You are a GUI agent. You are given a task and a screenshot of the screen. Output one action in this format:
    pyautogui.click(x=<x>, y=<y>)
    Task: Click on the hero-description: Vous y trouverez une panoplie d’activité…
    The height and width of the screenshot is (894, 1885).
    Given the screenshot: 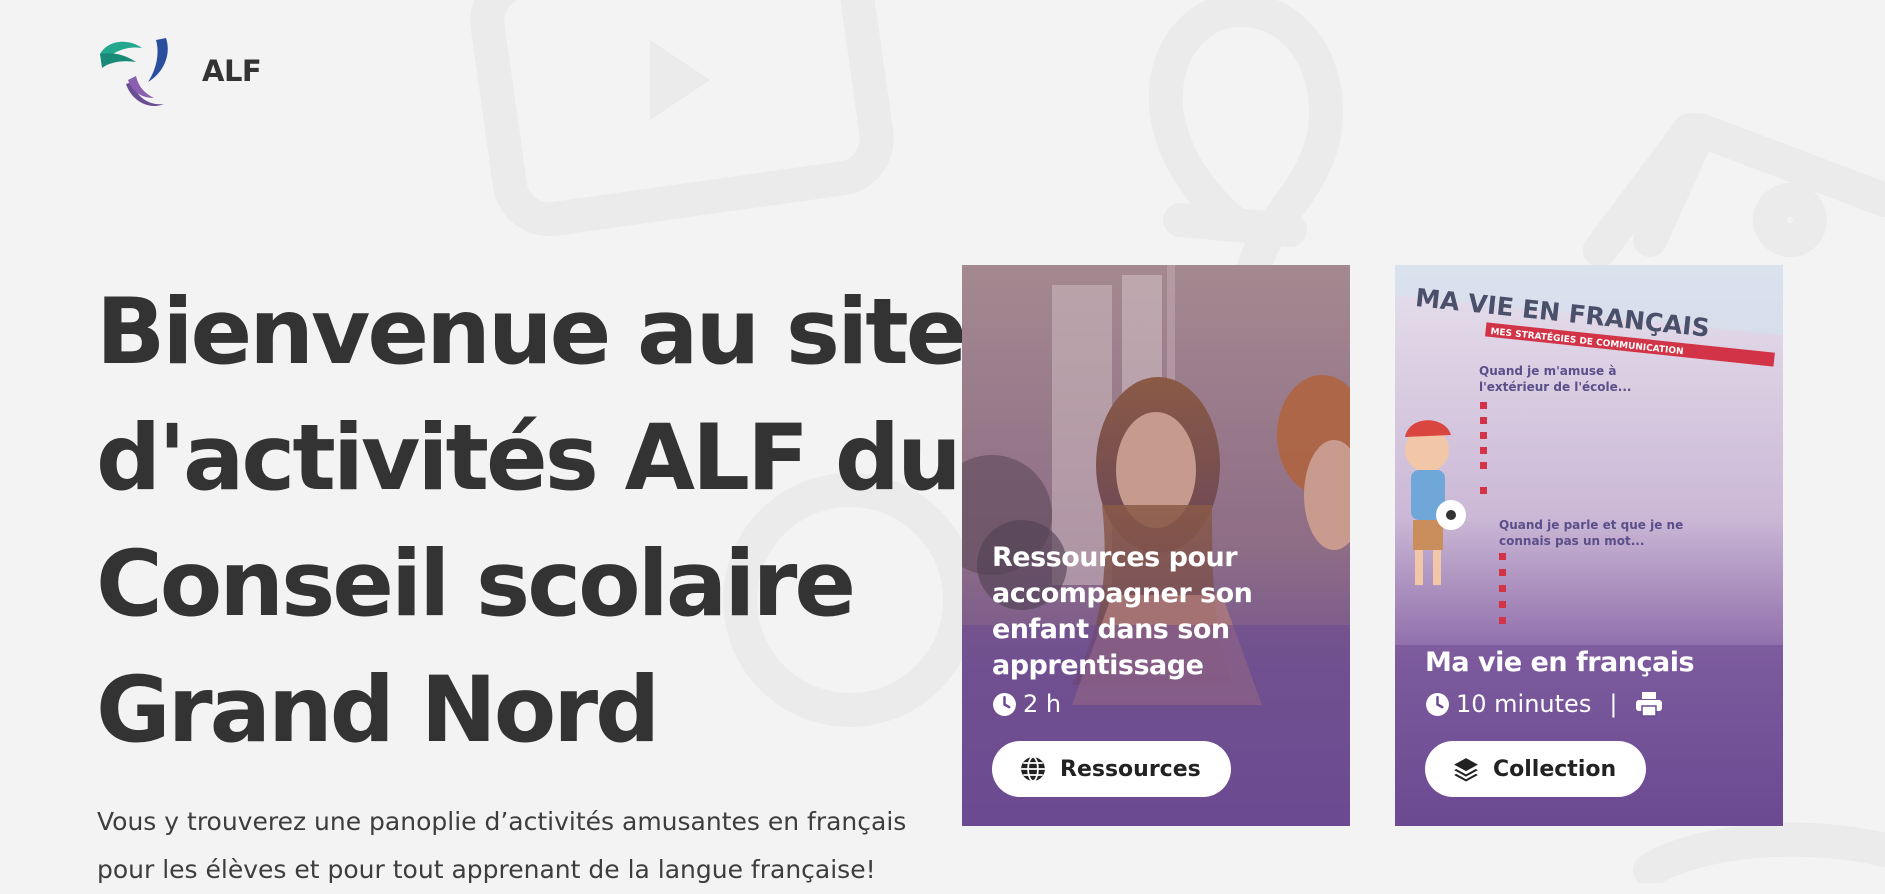 What is the action you would take?
    pyautogui.click(x=502, y=845)
    